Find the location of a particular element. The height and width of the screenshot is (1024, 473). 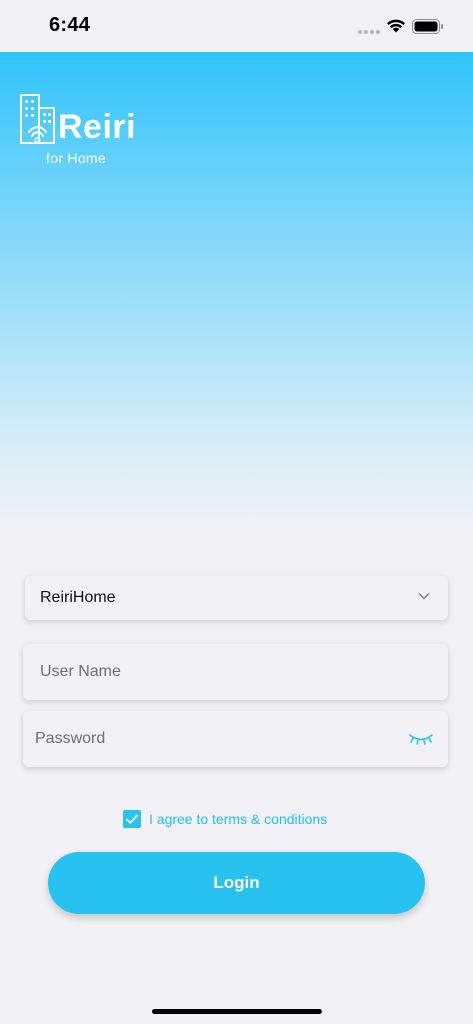

terms-checkbox is located at coordinates (132, 819).